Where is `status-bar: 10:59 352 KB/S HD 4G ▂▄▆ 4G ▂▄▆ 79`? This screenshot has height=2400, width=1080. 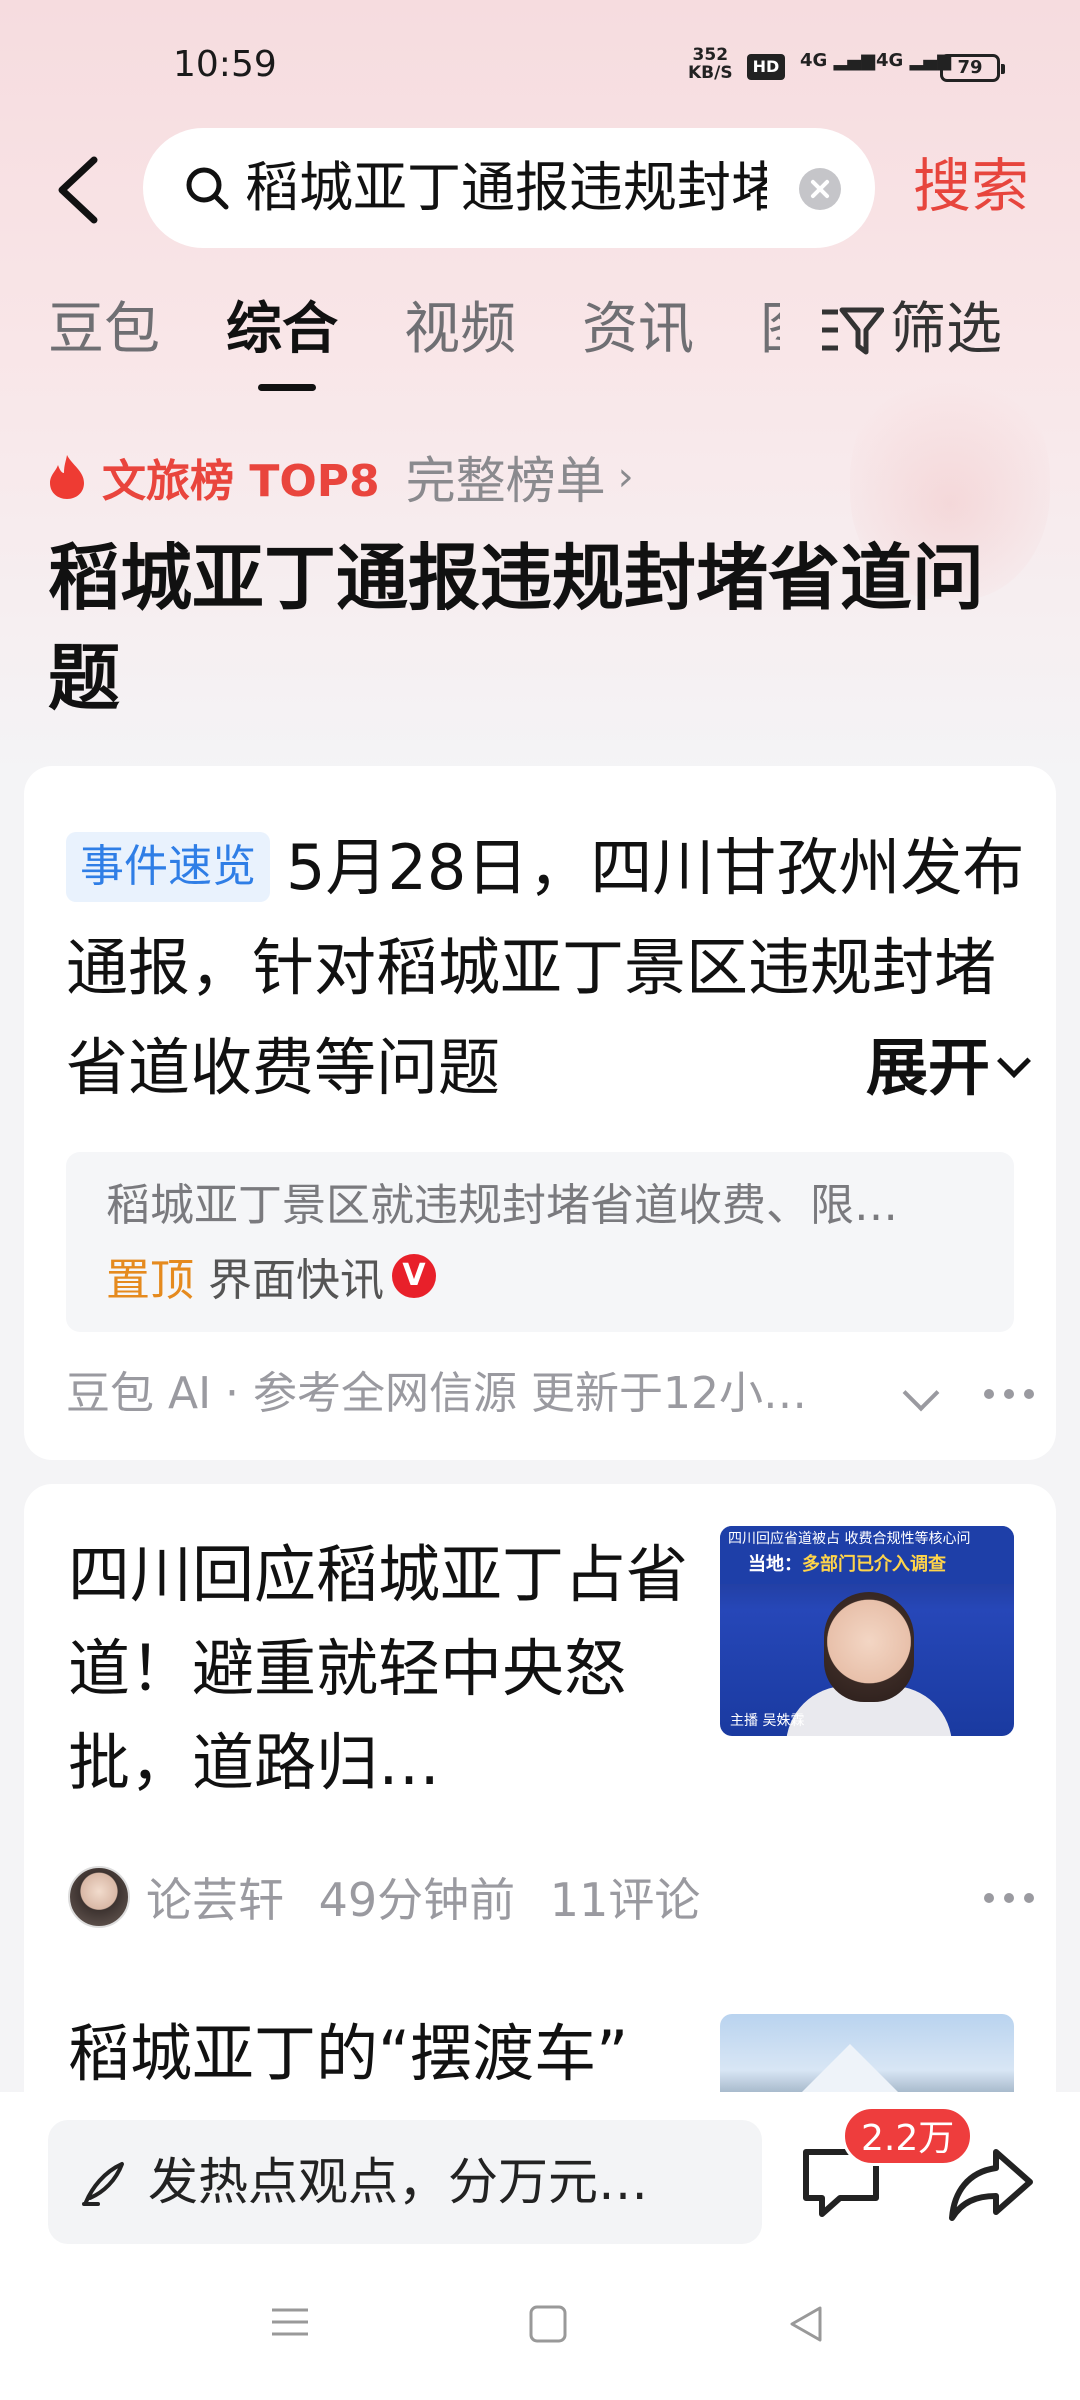
status-bar: 10:59 352 KB/S HD 4G ▂▄▆ 4G ▂▄▆ 79 is located at coordinates (540, 65).